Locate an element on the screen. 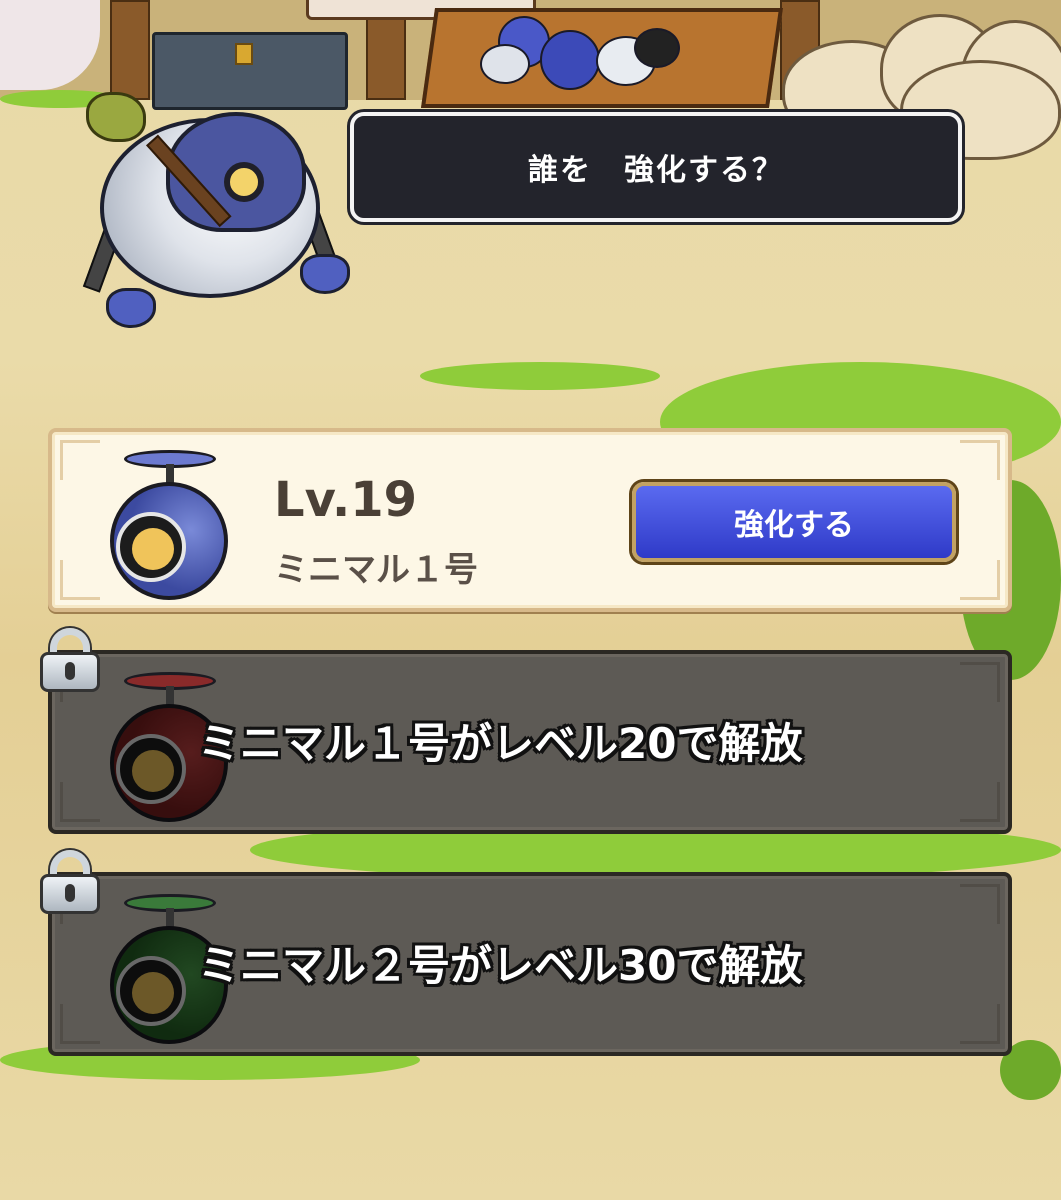 Image resolution: width=1061 pixels, height=1200 pixels. blue-ball-item is located at coordinates (570, 60).